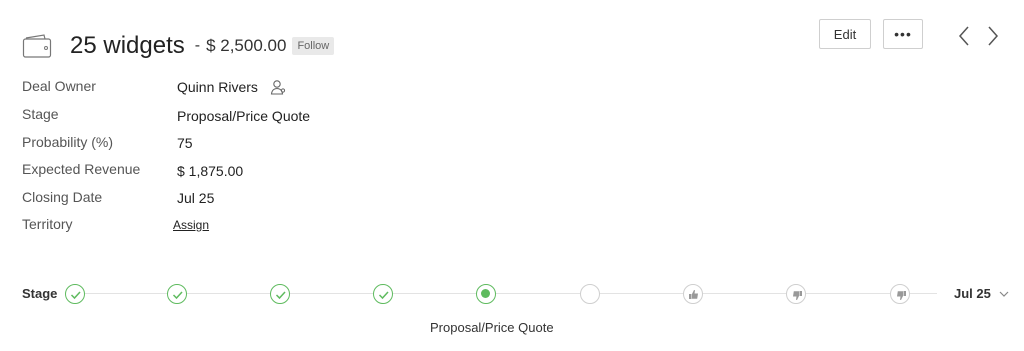 The image size is (1024, 351). I want to click on stage-node-current, so click(486, 294).